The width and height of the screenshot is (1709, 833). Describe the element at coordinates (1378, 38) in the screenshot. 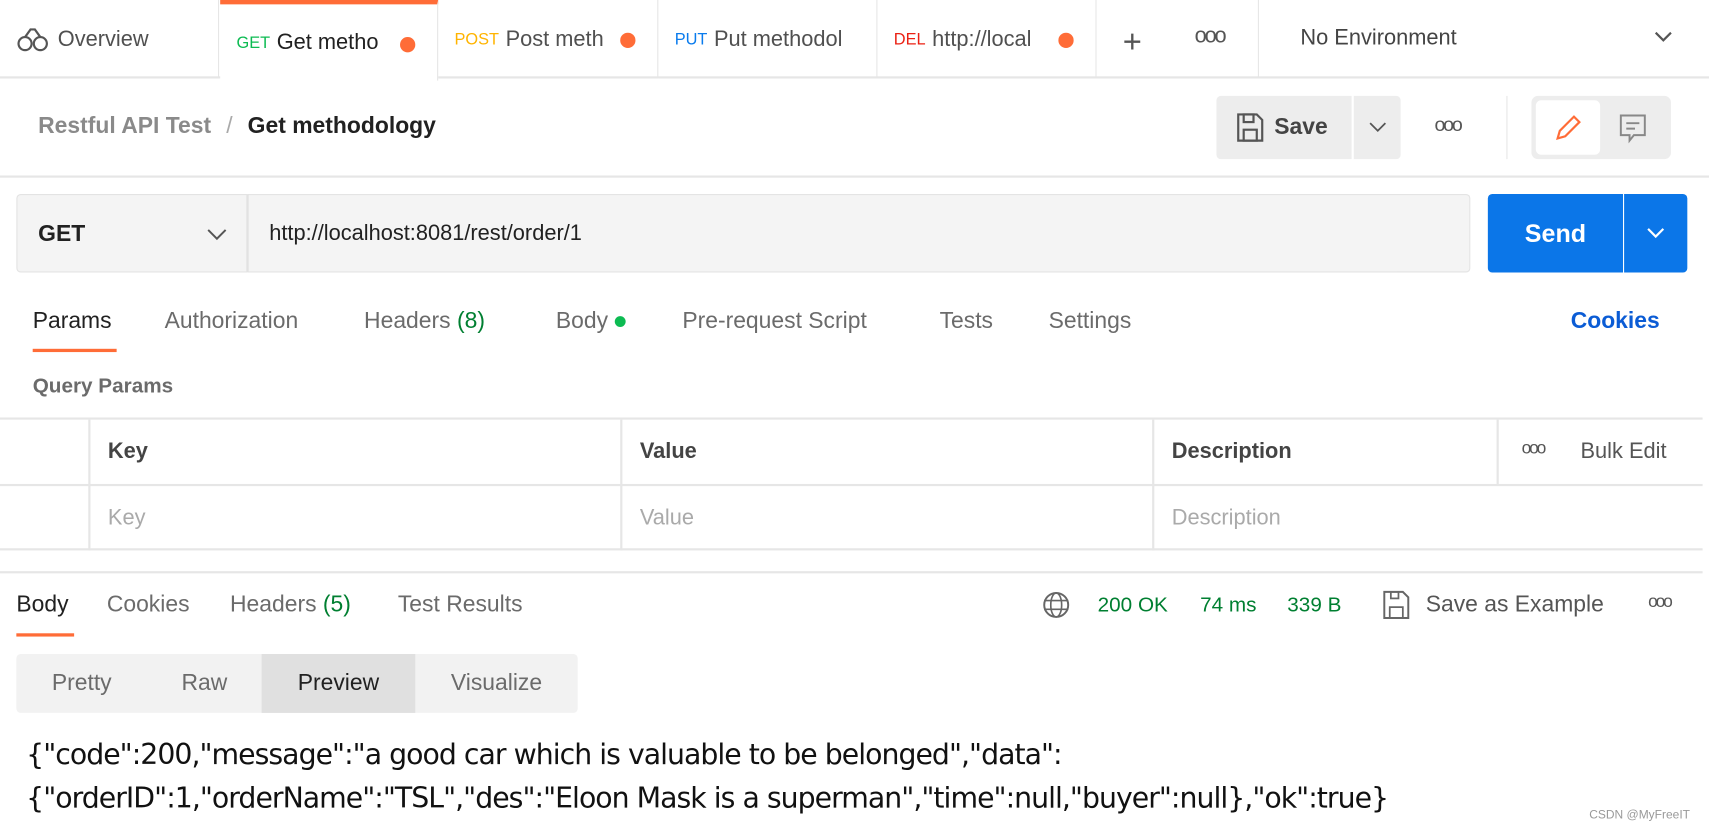

I see `environment-label: No Environment` at that location.